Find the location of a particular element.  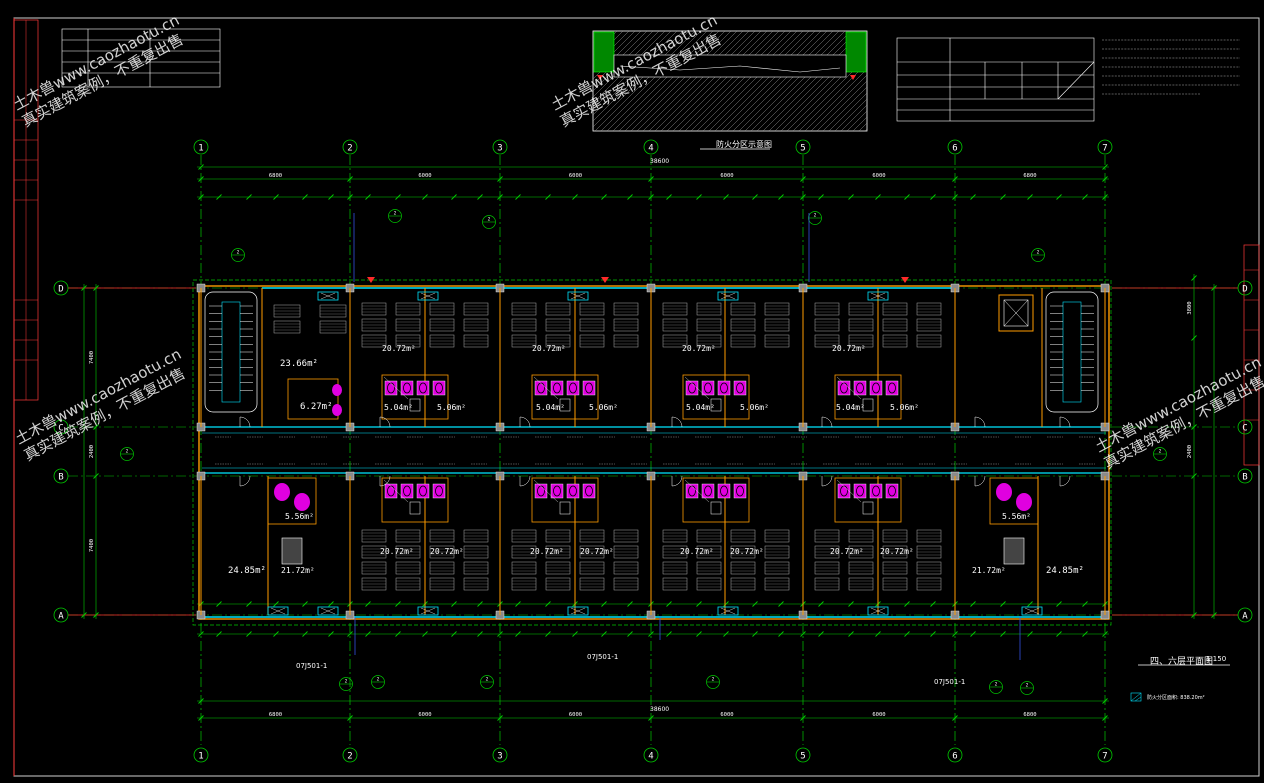

total-length-top: 38600 is located at coordinates (660, 161).